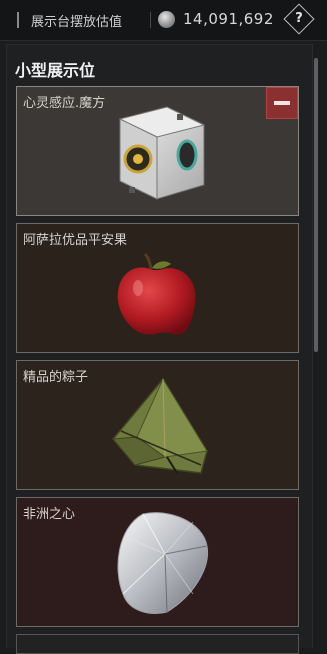 Image resolution: width=327 pixels, height=654 pixels. I want to click on slot-2-label: 阿萨拉优品平安果, so click(75, 240).